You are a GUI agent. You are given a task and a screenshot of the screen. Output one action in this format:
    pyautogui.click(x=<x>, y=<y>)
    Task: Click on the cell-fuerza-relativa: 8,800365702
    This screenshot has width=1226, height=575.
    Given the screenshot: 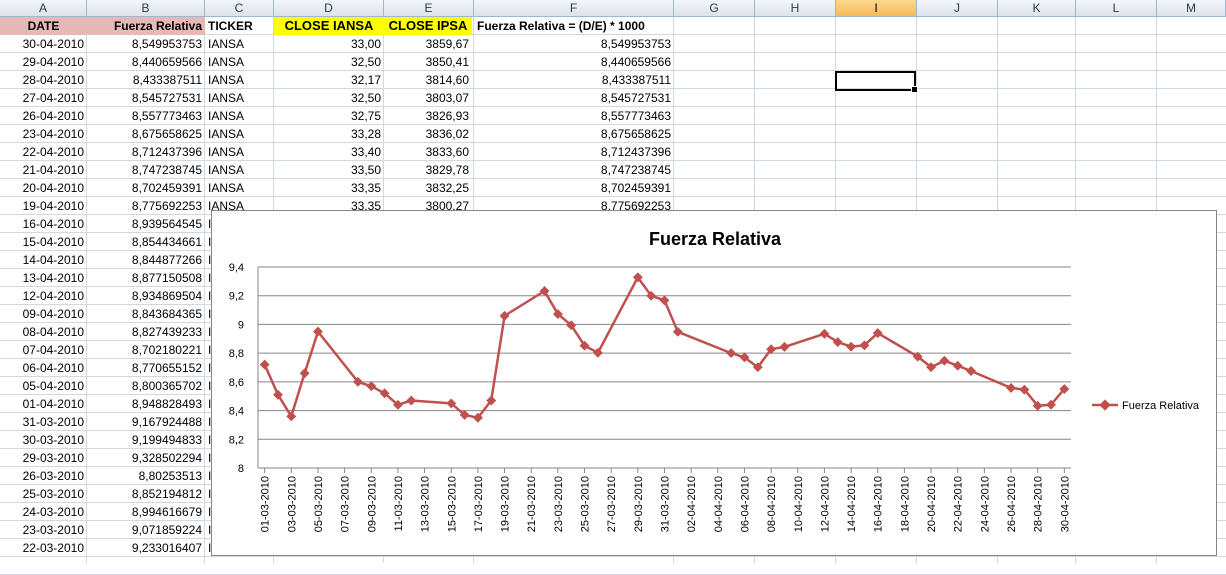 What is the action you would take?
    pyautogui.click(x=146, y=386)
    